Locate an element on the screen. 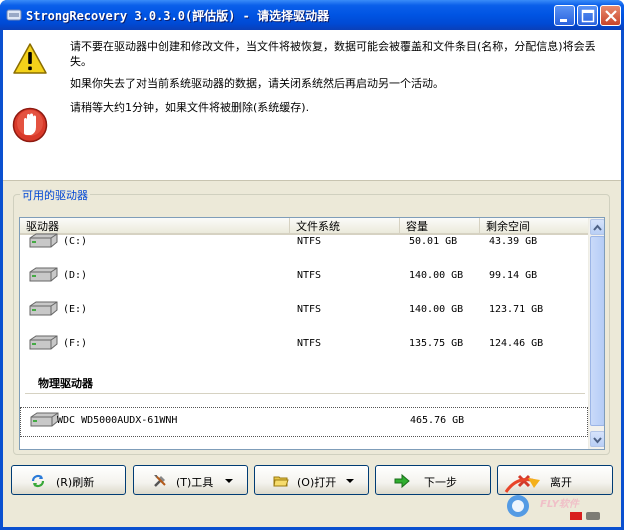 Image resolution: width=624 pixels, height=530 pixels. vertical-scrollbar is located at coordinates (596, 333).